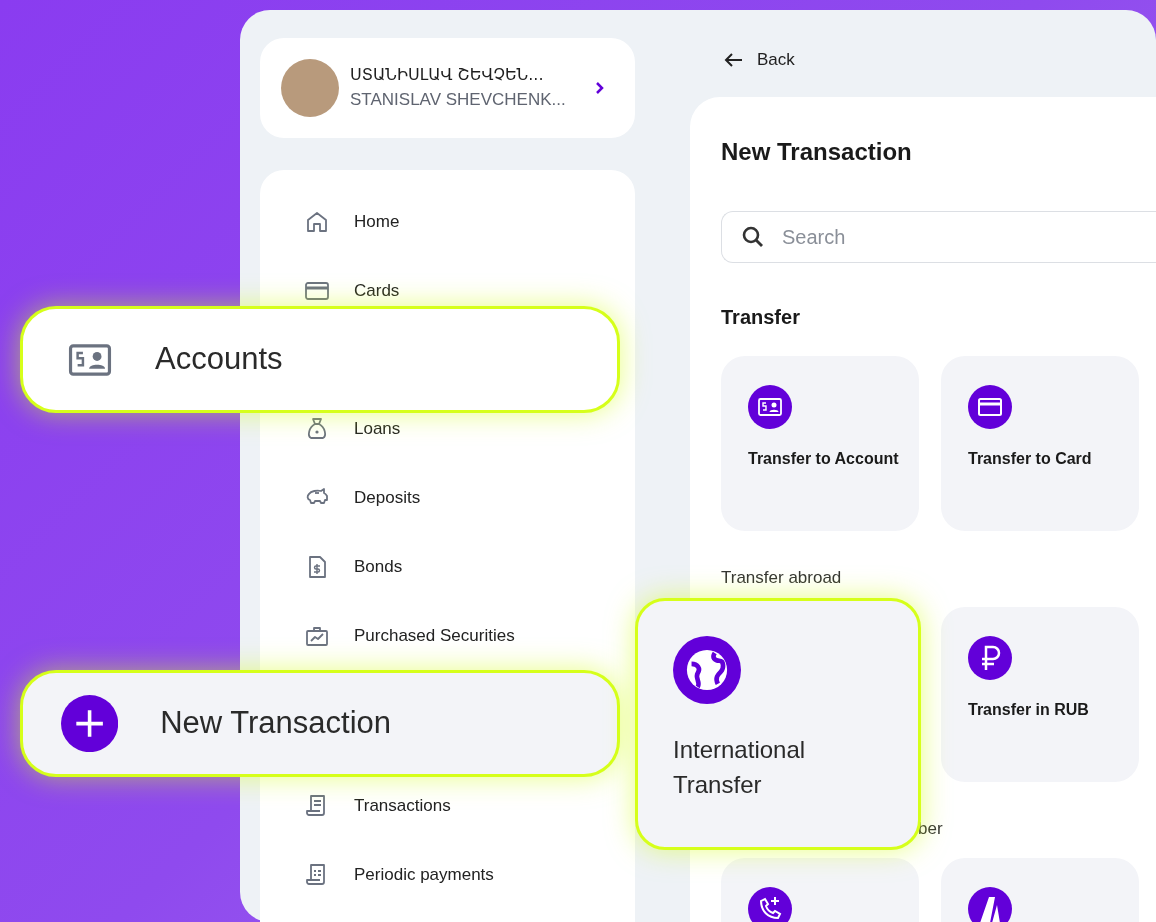  Describe the element at coordinates (770, 407) in the screenshot. I see `account-card-icon` at that location.